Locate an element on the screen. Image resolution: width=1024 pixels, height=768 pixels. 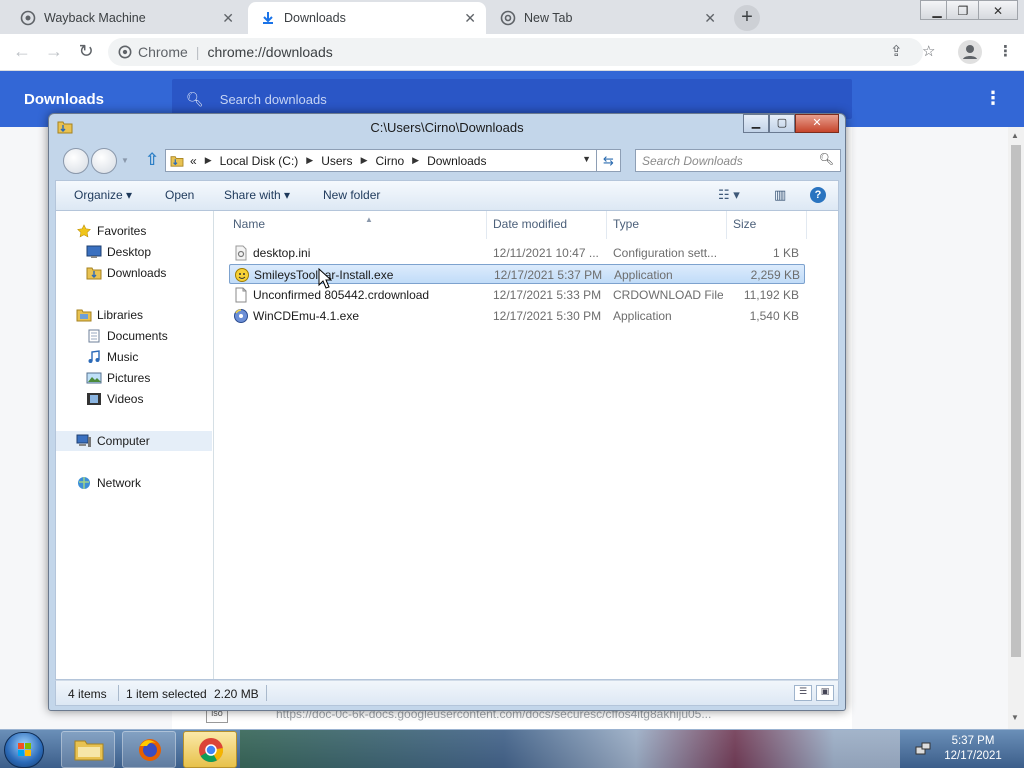
search-input: Search Downloads 🔍︎ is located at coordinates (738, 160).